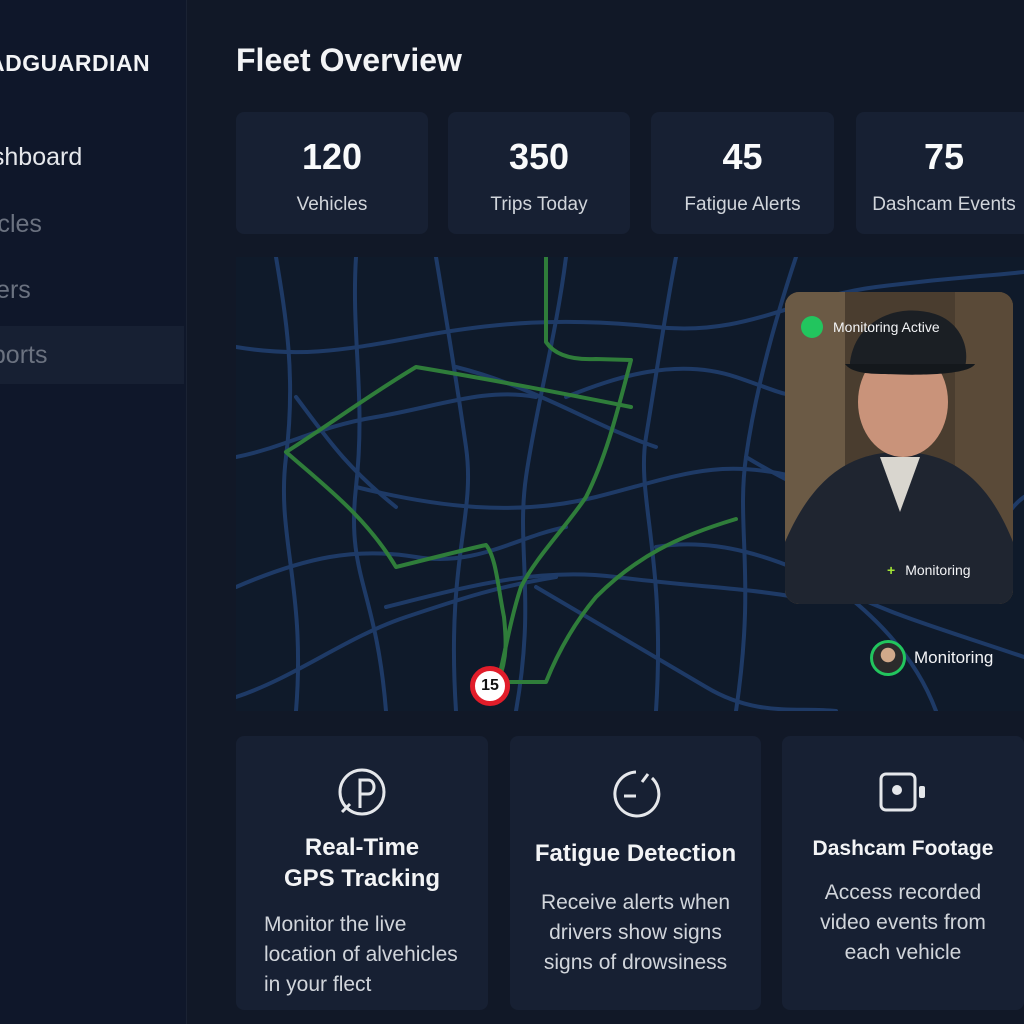 This screenshot has height=1024, width=1024. I want to click on gps-pin-icon, so click(362, 792).